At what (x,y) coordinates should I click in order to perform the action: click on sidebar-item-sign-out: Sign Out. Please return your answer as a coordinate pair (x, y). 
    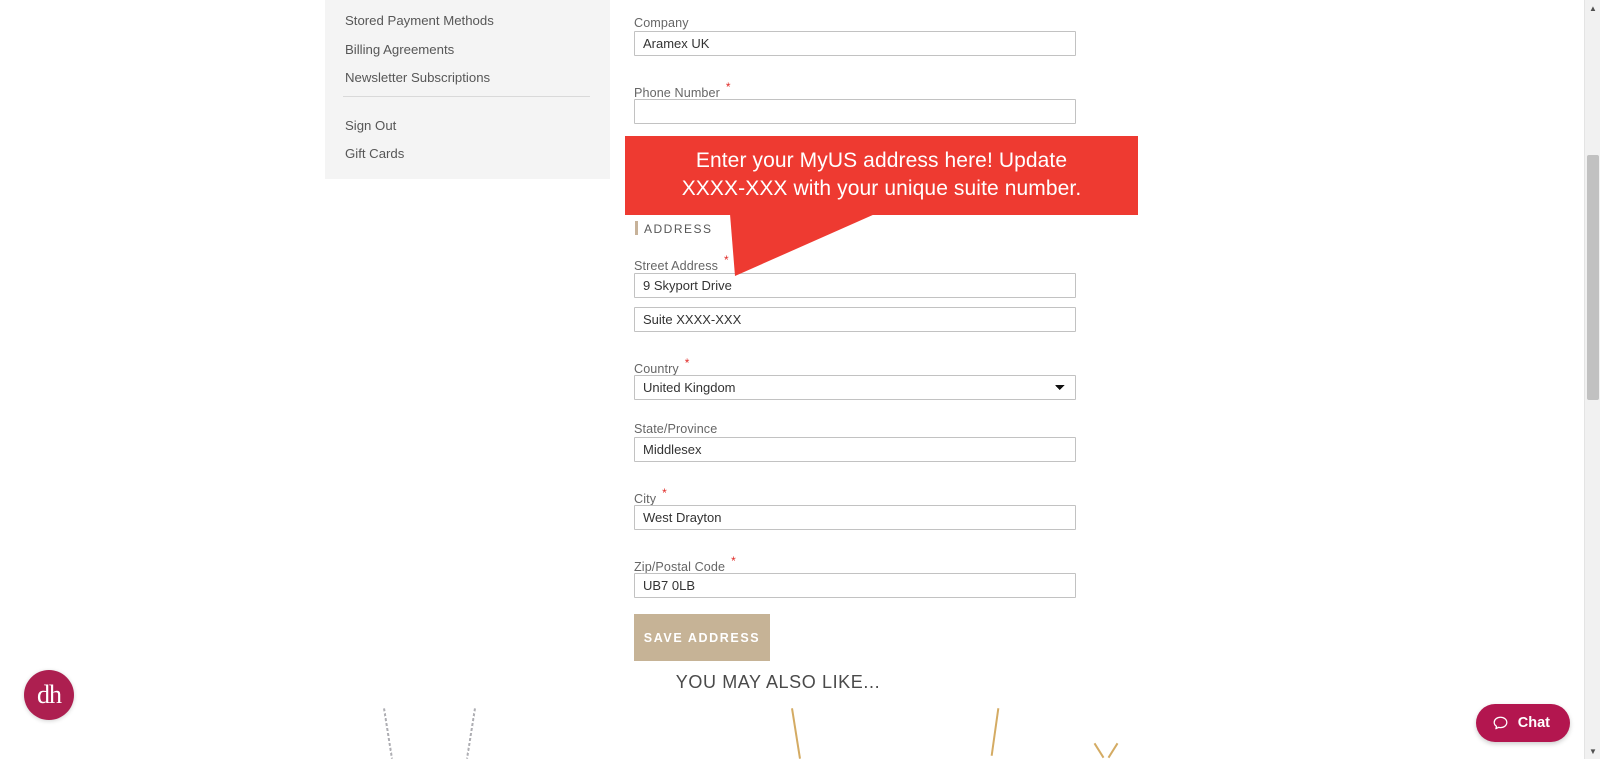
    Looking at the image, I should click on (365, 125).